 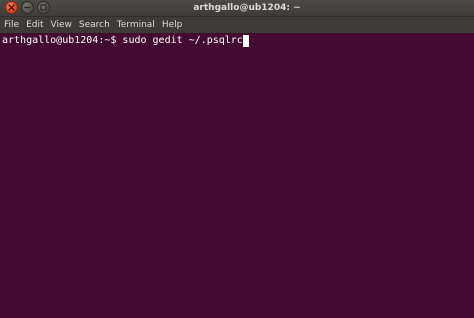 What do you see at coordinates (237, 25) in the screenshot?
I see `menu-bar: File Edit View Search Terminal Help` at bounding box center [237, 25].